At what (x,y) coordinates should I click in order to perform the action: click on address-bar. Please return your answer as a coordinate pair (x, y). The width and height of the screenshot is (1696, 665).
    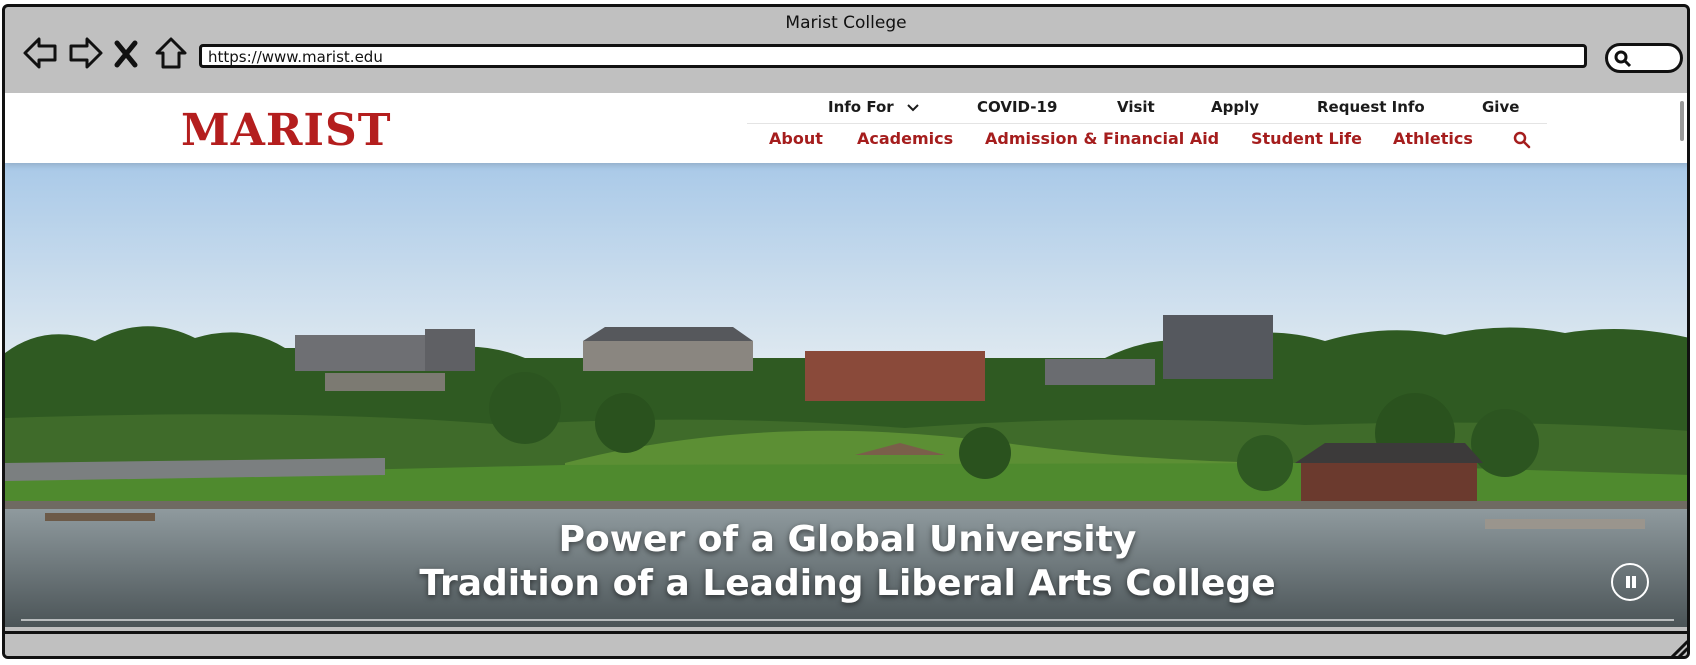
    Looking at the image, I should click on (893, 56).